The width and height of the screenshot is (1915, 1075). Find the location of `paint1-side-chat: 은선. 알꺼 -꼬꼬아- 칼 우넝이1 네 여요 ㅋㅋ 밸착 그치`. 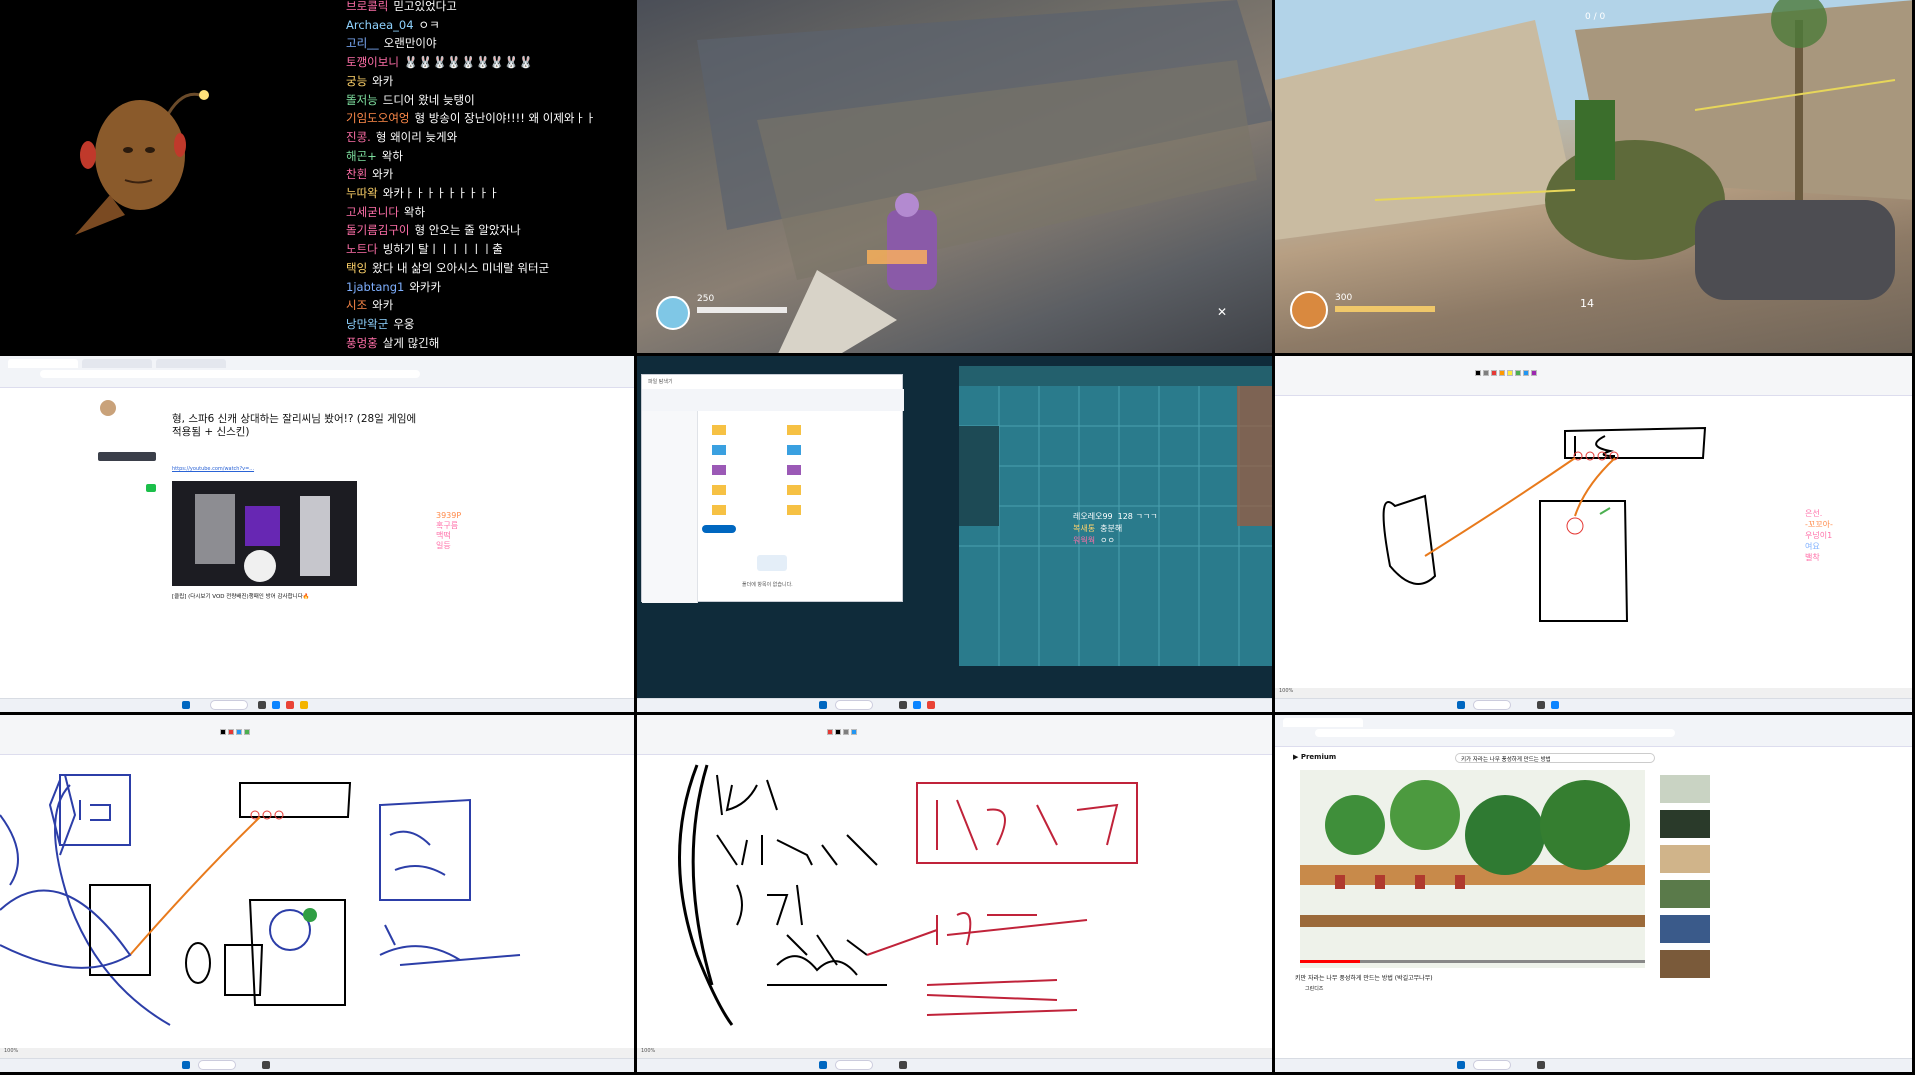

paint1-side-chat: 은선. 알꺼 -꼬꼬아- 칼 우넝이1 네 여요 ㅋㅋ 밸착 그치 is located at coordinates (1825, 535).